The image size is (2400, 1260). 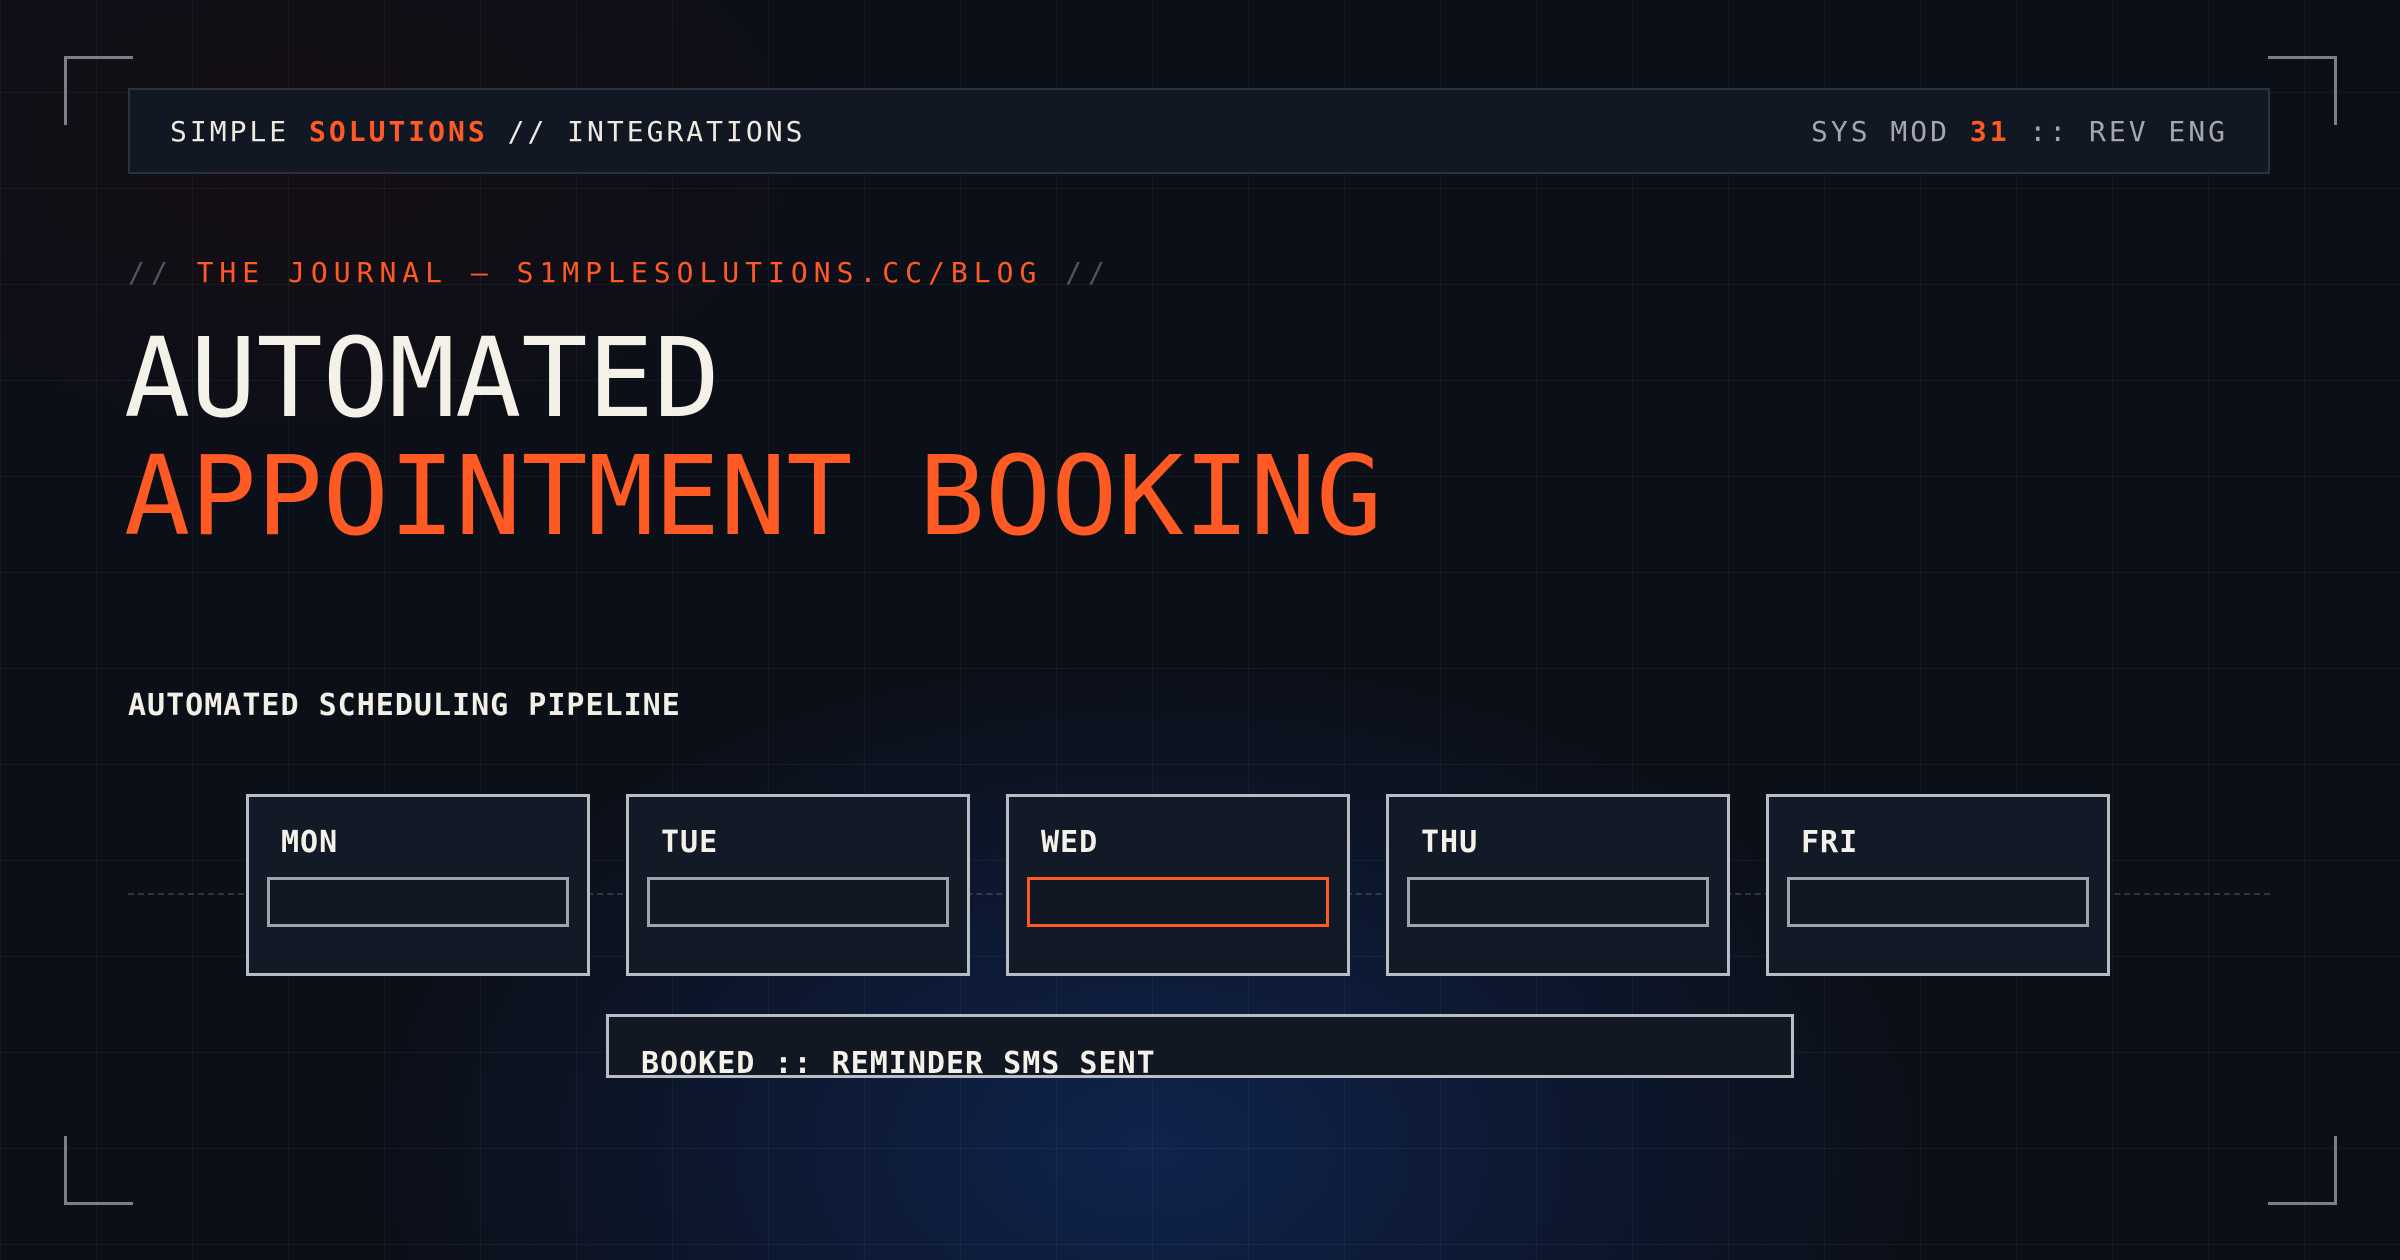 What do you see at coordinates (646, 131) in the screenshot?
I see `brand-suffix: // INTEGRATIONS` at bounding box center [646, 131].